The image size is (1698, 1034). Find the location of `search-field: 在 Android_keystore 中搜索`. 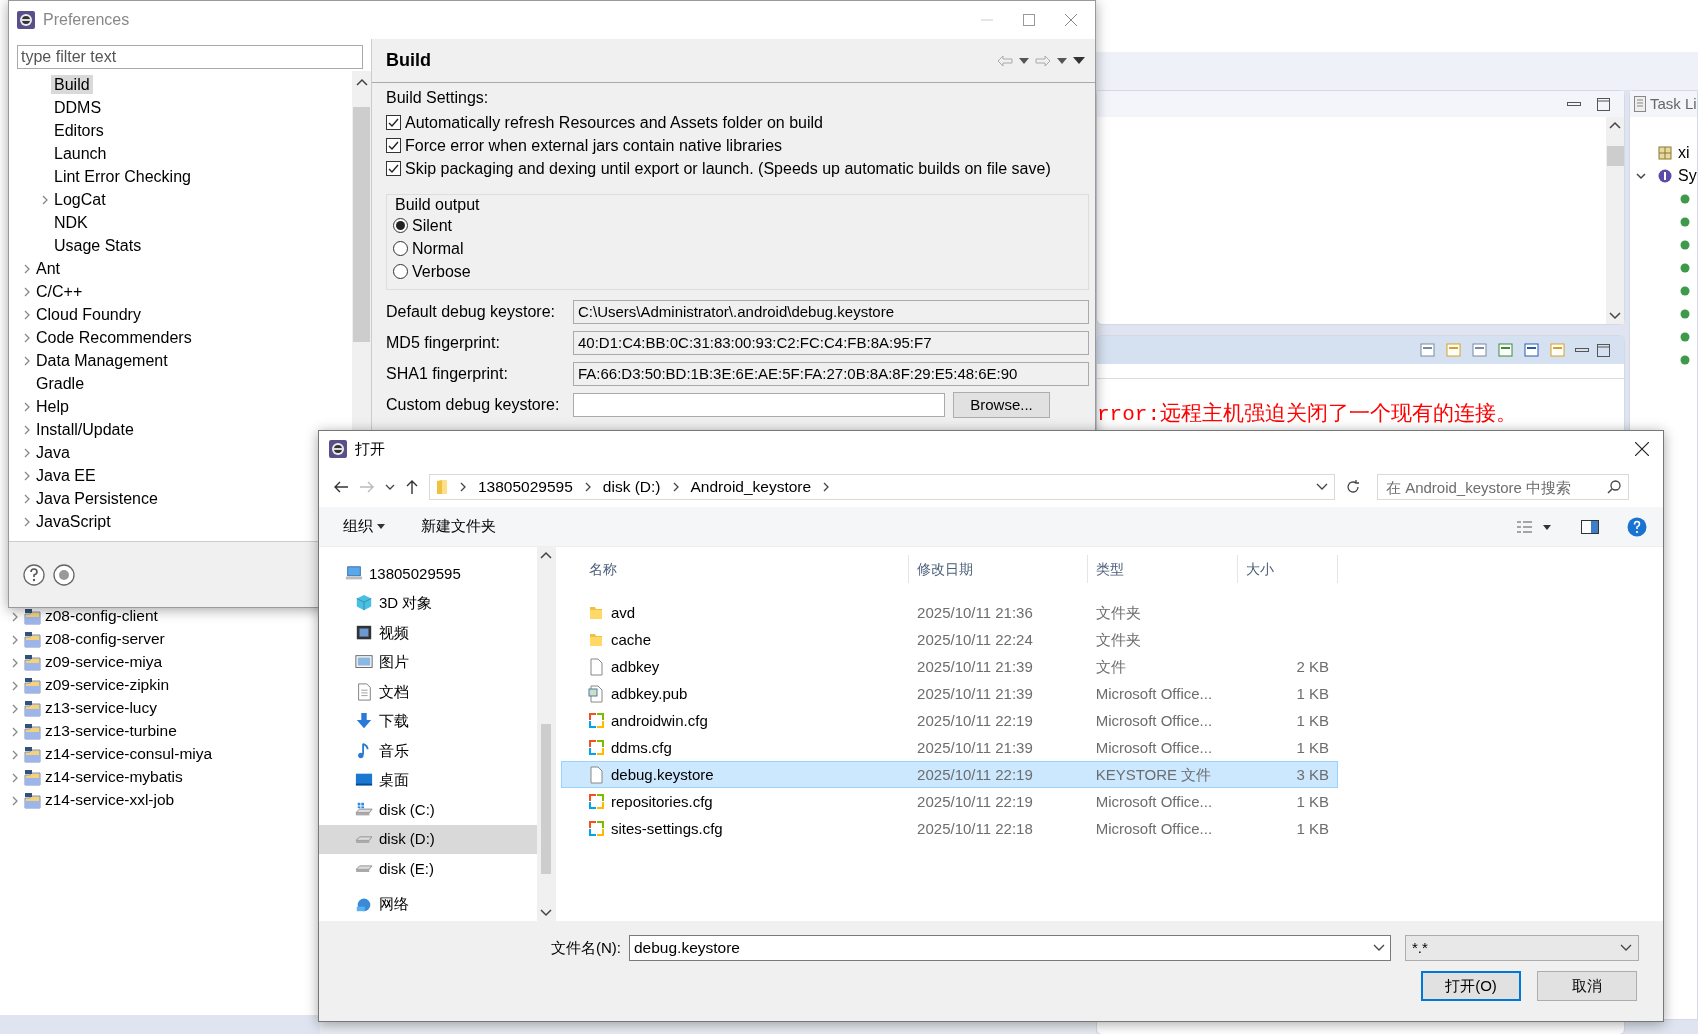

search-field: 在 Android_keystore 中搜索 is located at coordinates (1503, 487).